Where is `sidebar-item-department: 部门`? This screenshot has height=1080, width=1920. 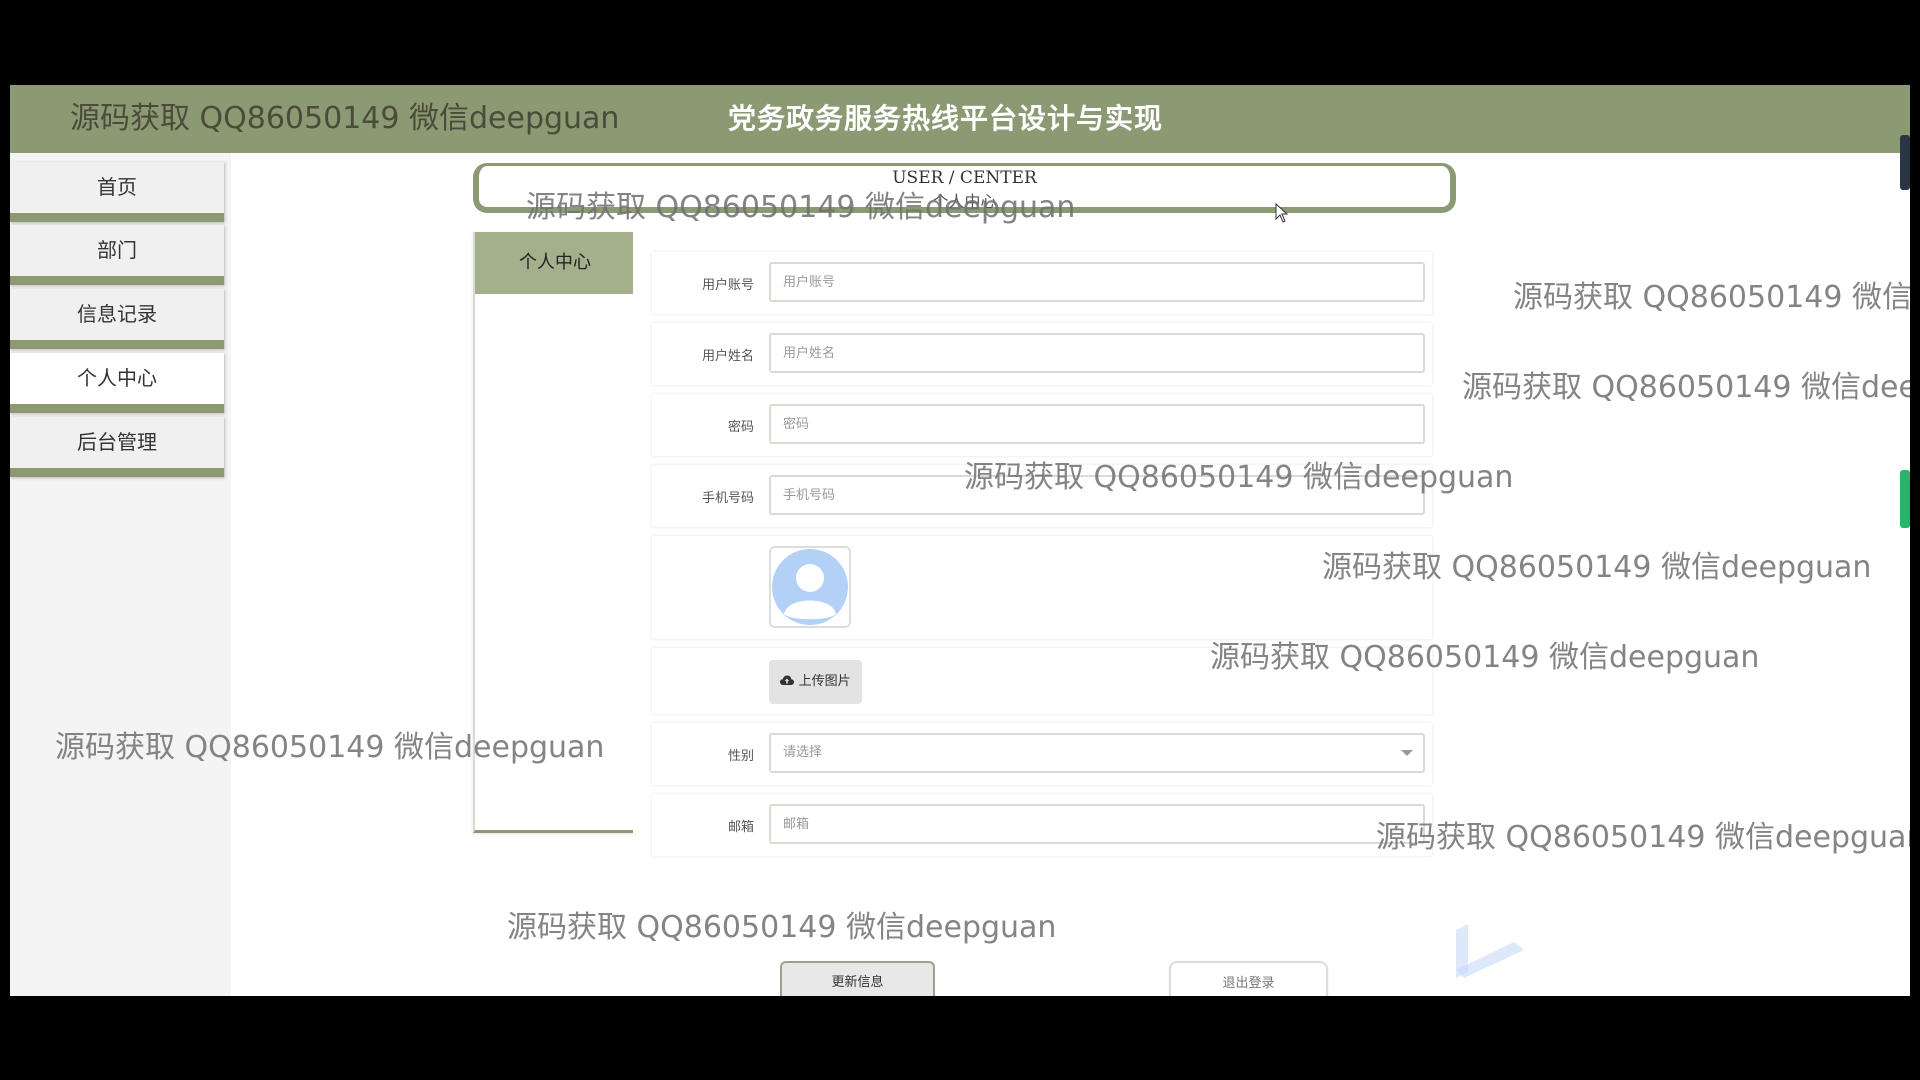
sidebar-item-department: 部门 is located at coordinates (117, 255).